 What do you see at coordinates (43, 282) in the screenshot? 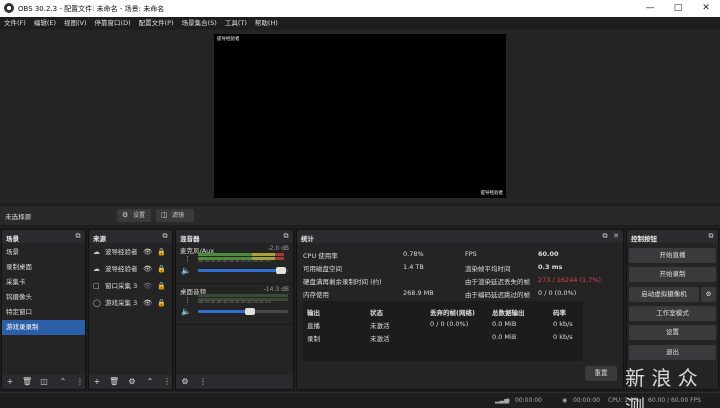
I see `scene-item: 采集卡` at bounding box center [43, 282].